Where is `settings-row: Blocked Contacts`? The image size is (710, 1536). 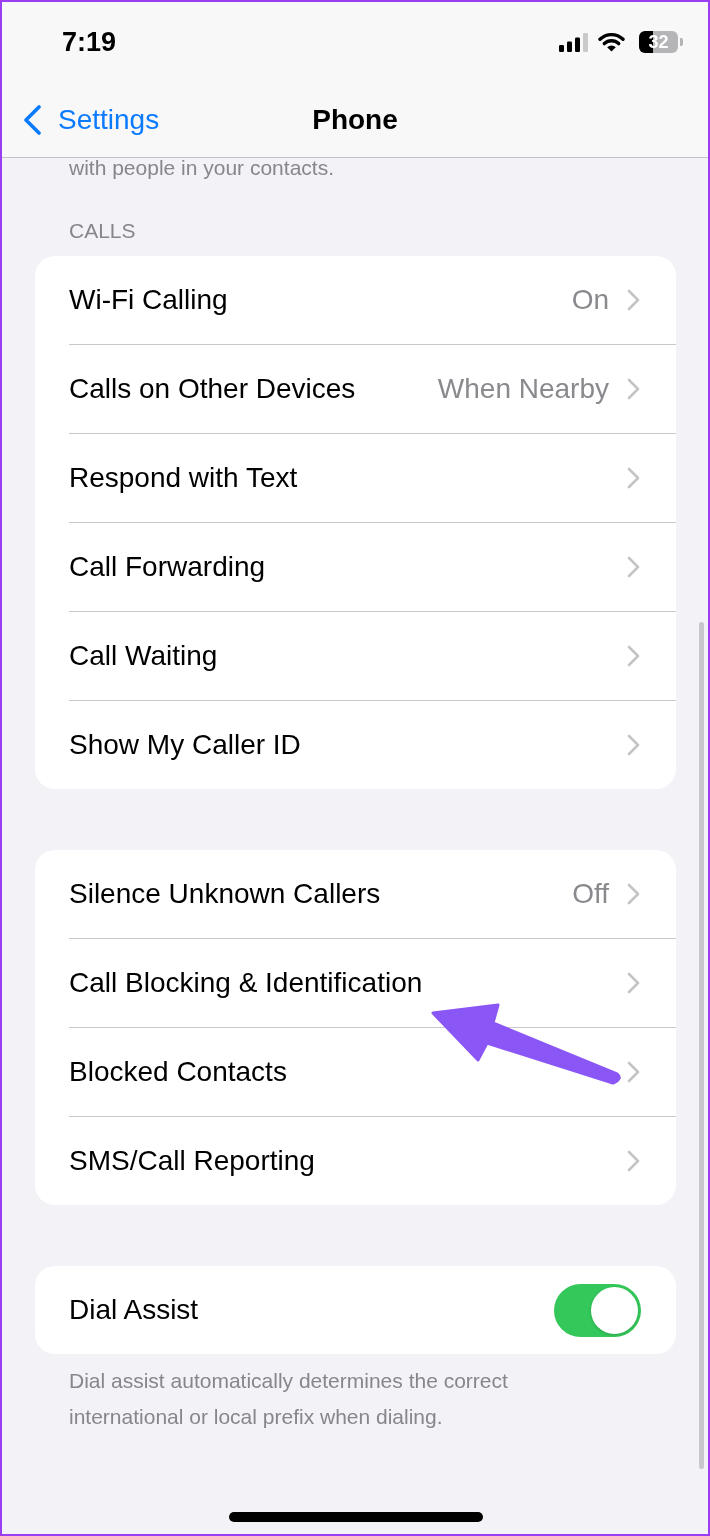
settings-row: Blocked Contacts is located at coordinates (355, 1072).